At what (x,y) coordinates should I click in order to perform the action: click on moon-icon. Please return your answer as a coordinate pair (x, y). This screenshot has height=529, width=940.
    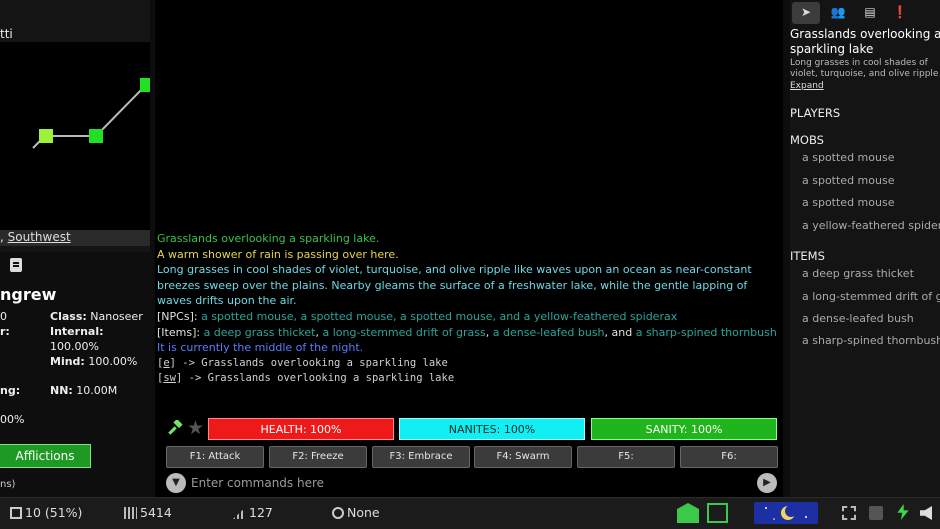
    Looking at the image, I should click on (786, 512).